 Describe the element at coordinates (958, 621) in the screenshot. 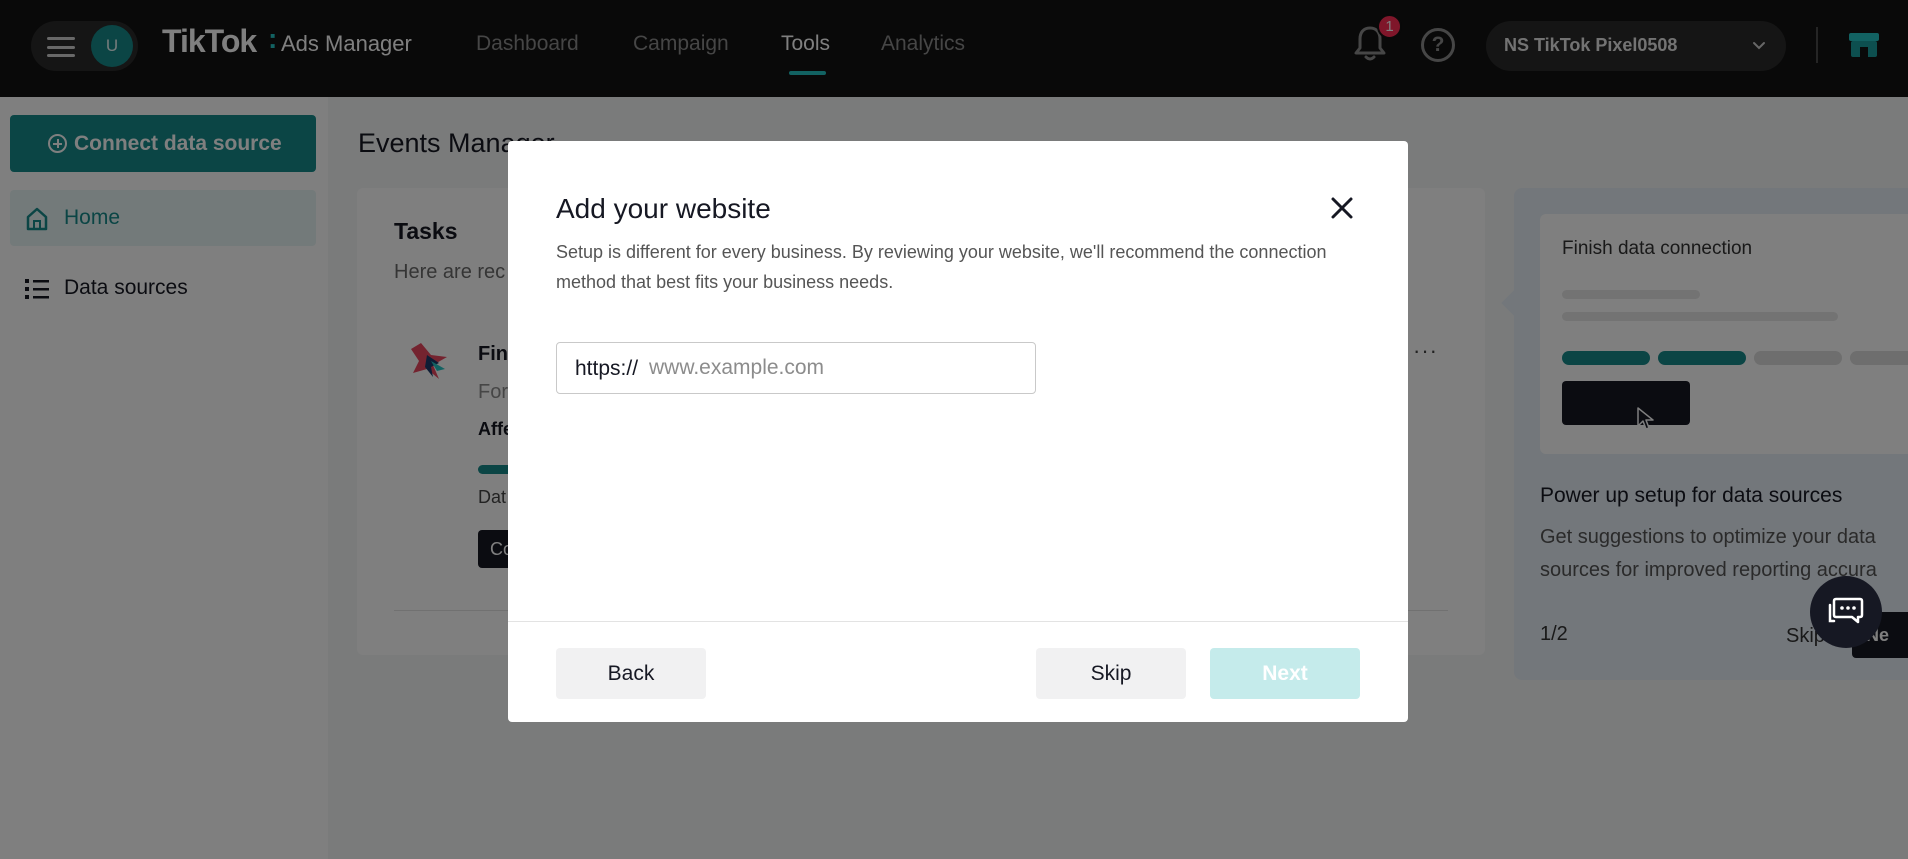

I see `dialog-footer-divider` at that location.